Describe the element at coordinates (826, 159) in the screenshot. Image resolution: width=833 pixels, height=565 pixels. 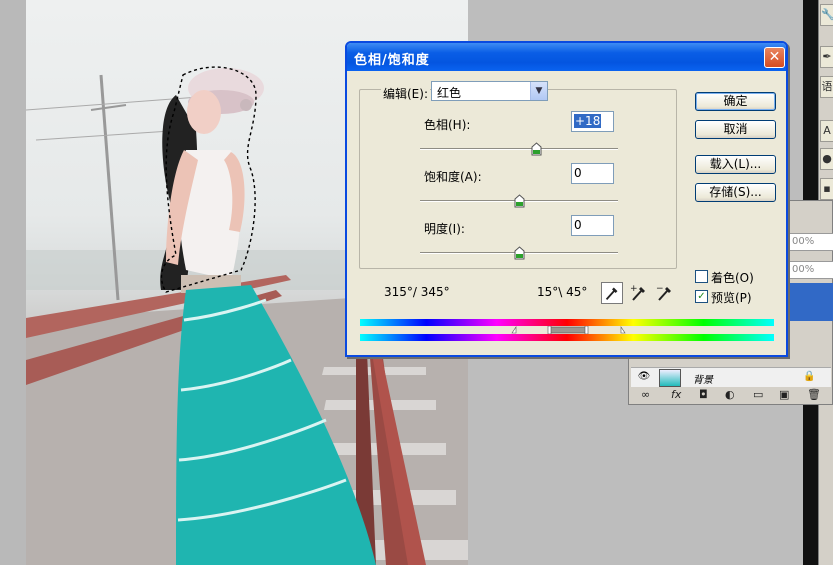
I see `tool-cell-5: ●` at that location.